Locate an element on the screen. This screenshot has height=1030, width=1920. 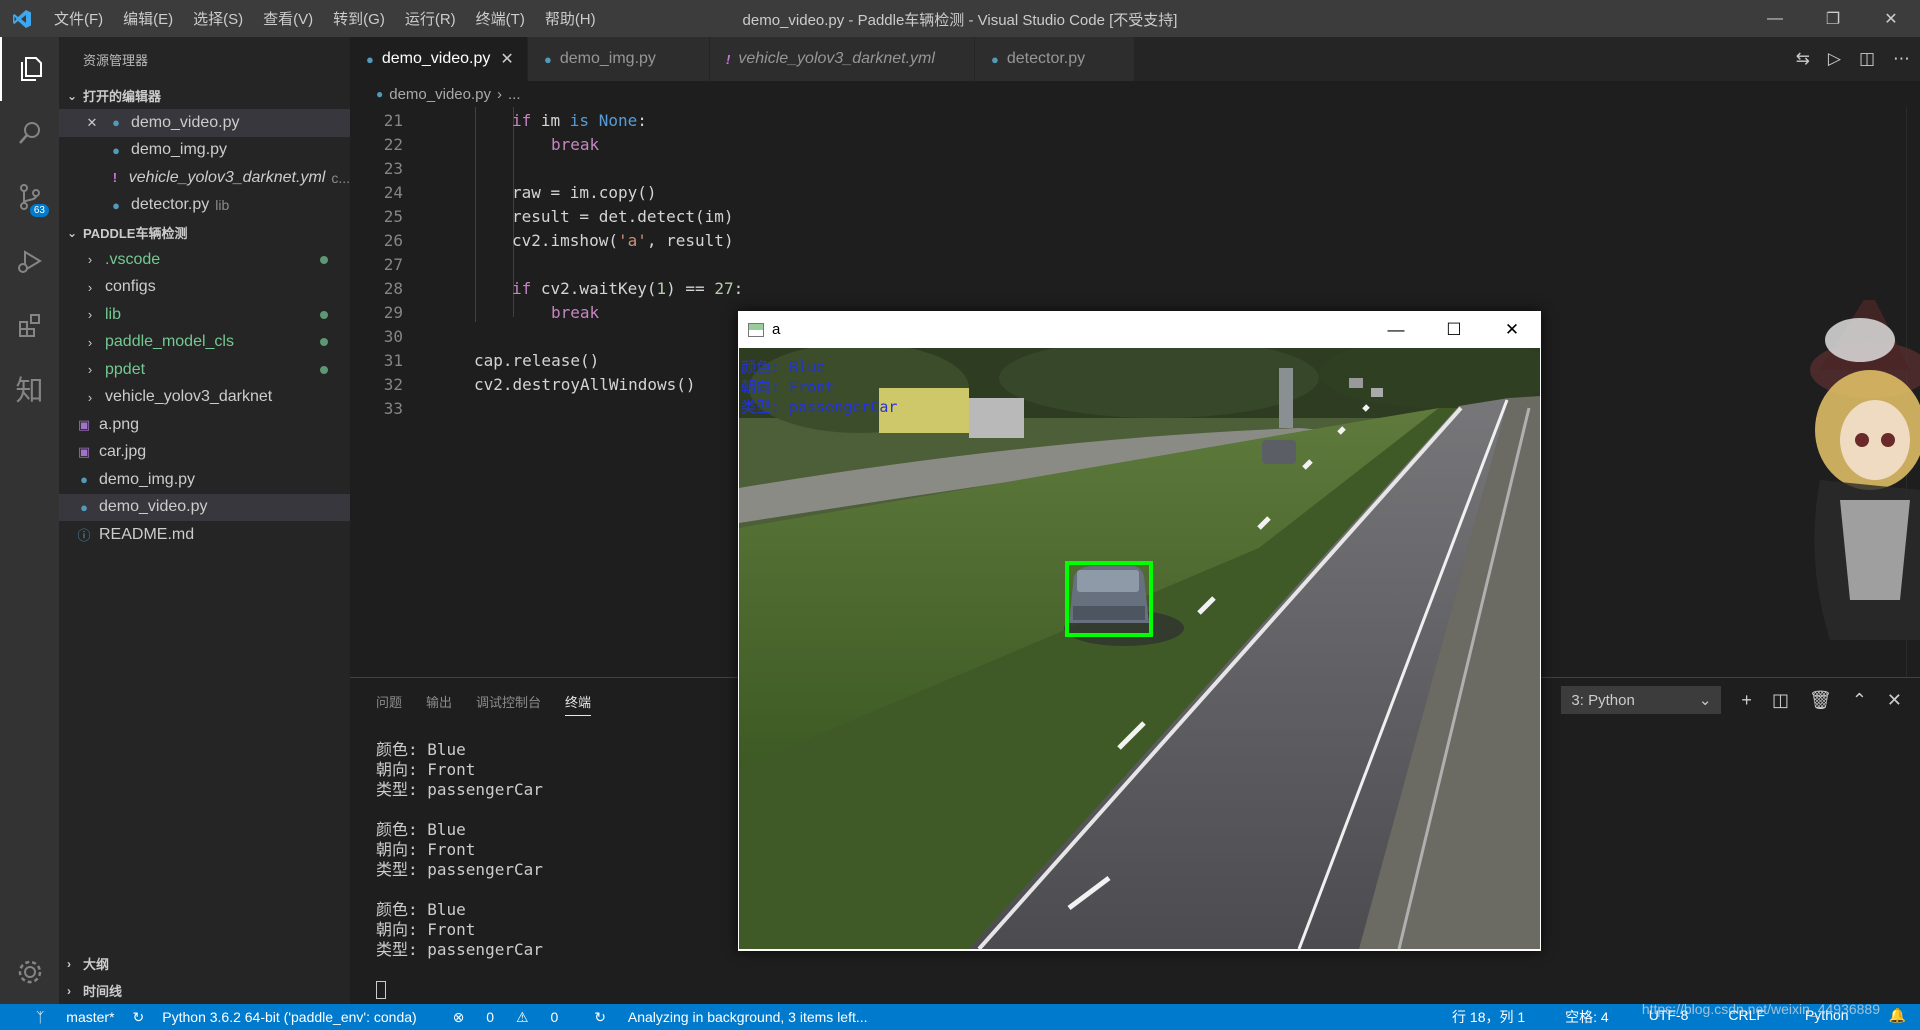
source-control-badge: 63 is located at coordinates (39, 210).